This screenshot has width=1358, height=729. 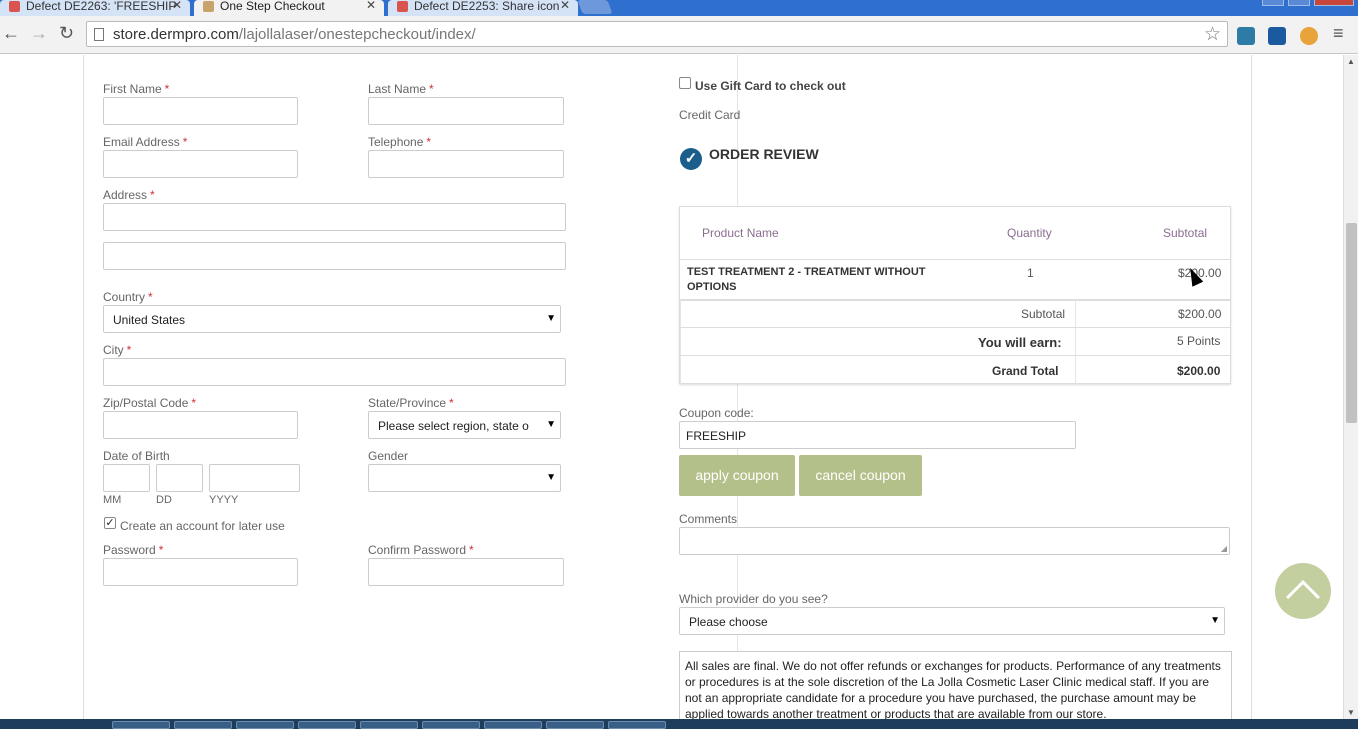 What do you see at coordinates (200, 425) in the screenshot?
I see `zip-field` at bounding box center [200, 425].